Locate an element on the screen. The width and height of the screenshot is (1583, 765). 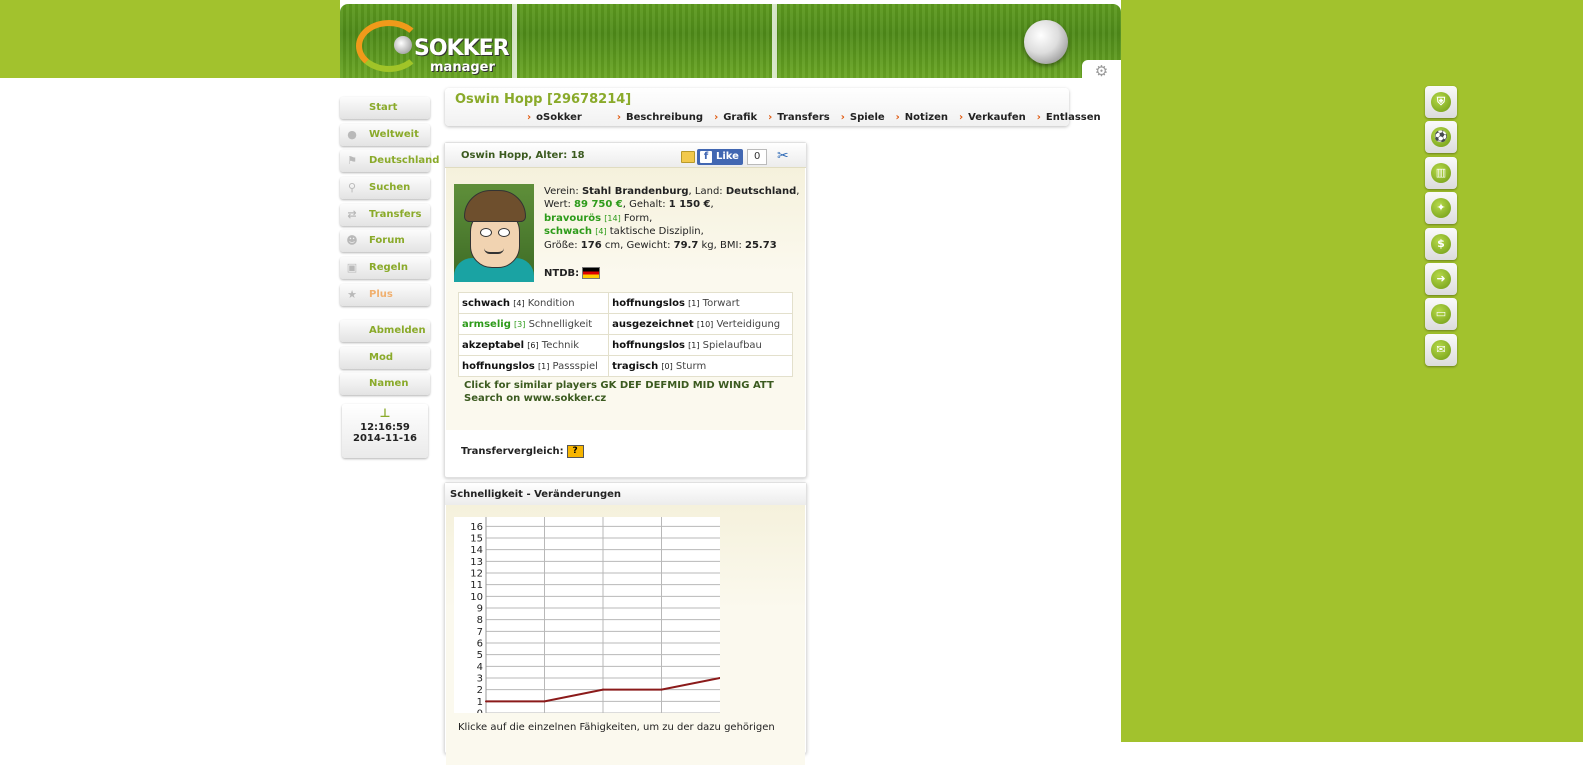
right-icon-button: $ is located at coordinates (1441, 243).